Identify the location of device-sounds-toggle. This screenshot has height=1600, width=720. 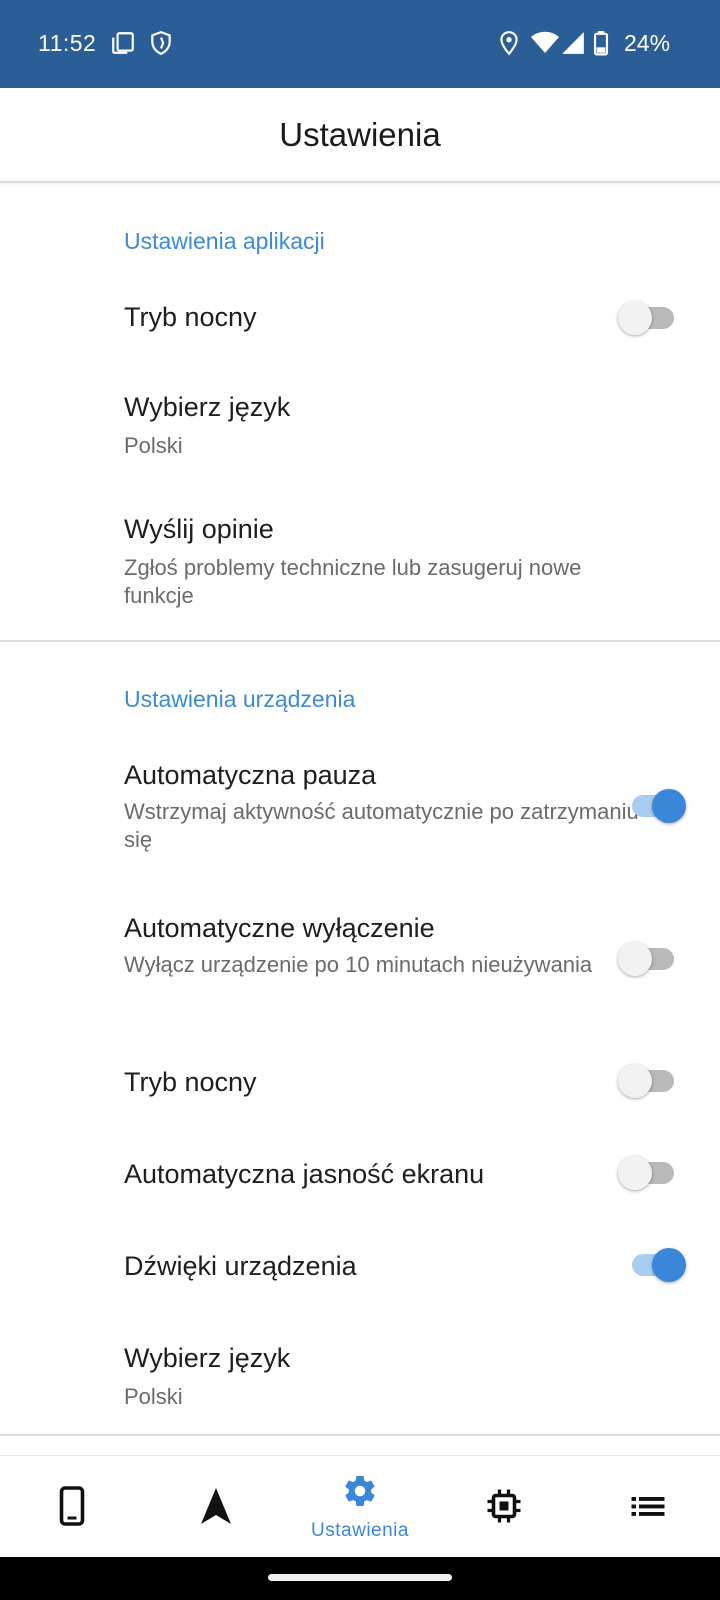
(652, 1265).